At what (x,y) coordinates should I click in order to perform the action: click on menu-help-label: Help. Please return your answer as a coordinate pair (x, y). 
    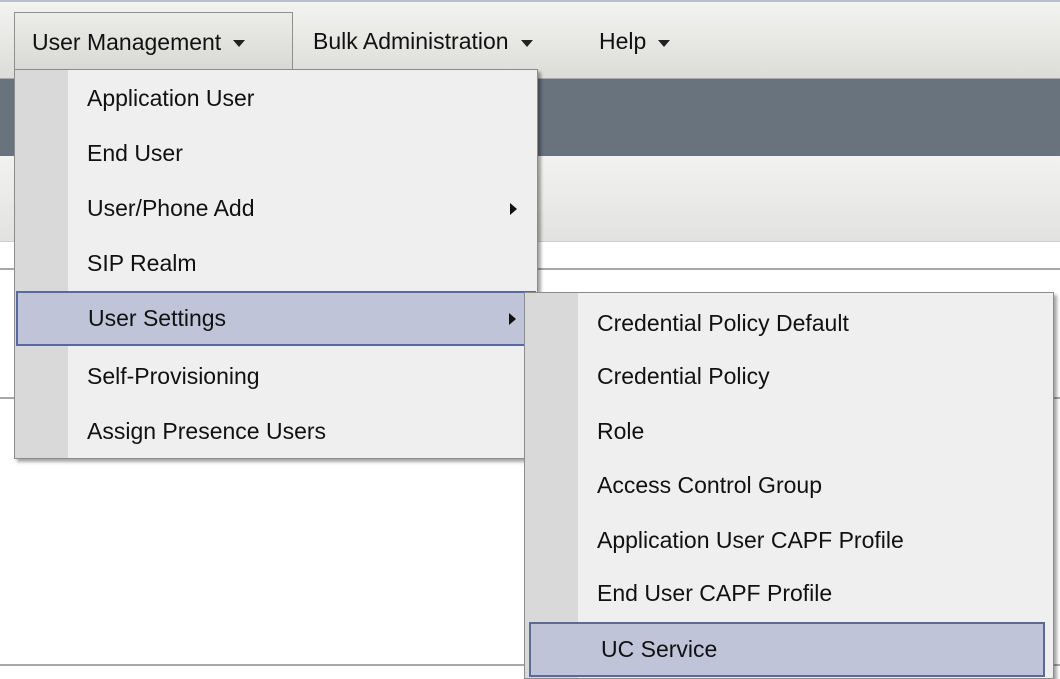
    Looking at the image, I should click on (623, 41).